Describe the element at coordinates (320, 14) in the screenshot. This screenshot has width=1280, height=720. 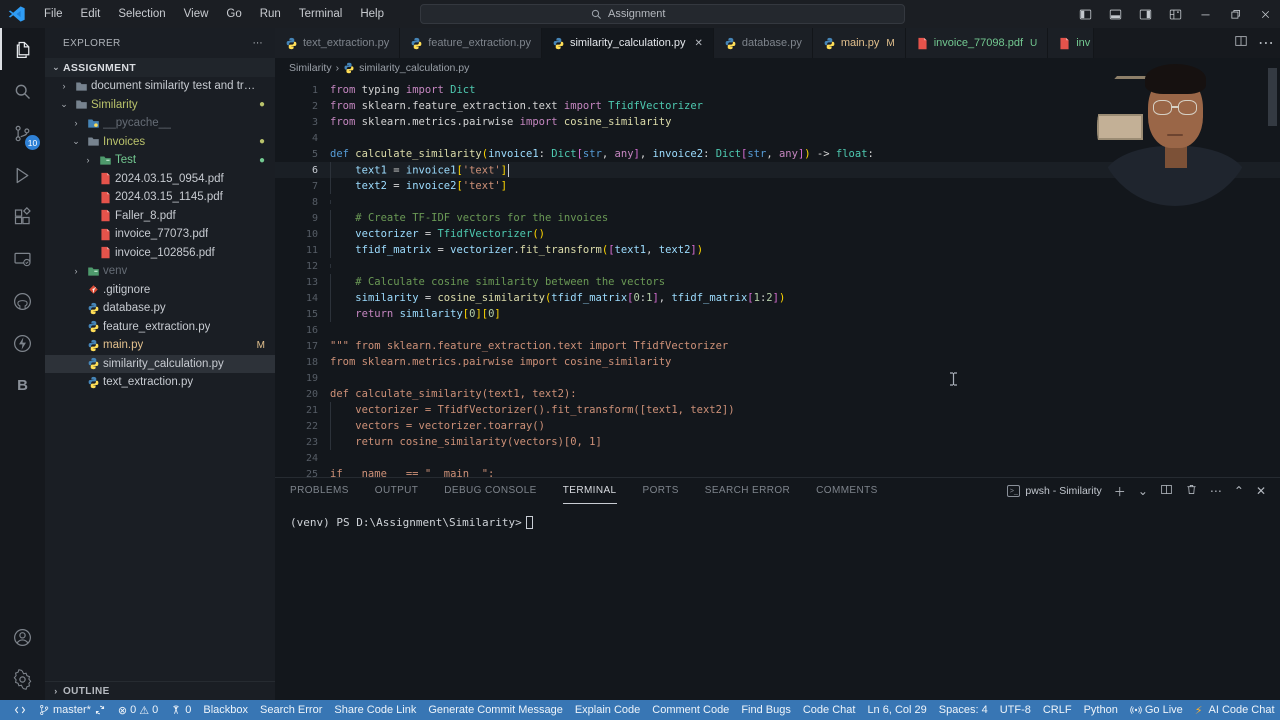
I see `menu-terminal: Terminal` at that location.